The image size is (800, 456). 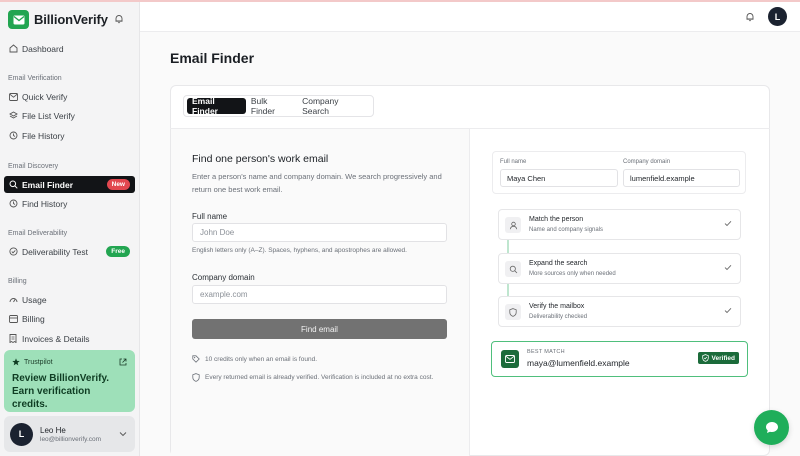 I want to click on badge-check-icon, so click(x=13, y=252).